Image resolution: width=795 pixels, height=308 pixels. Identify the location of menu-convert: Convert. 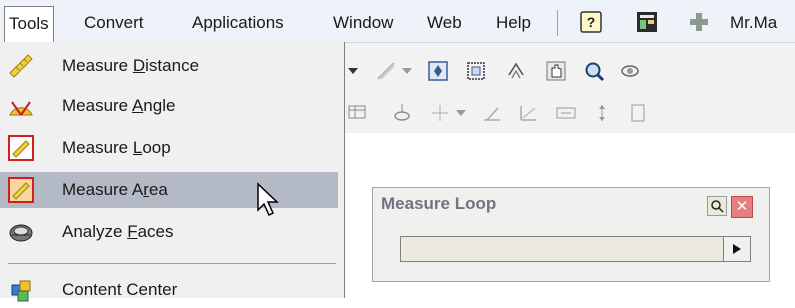
(114, 23).